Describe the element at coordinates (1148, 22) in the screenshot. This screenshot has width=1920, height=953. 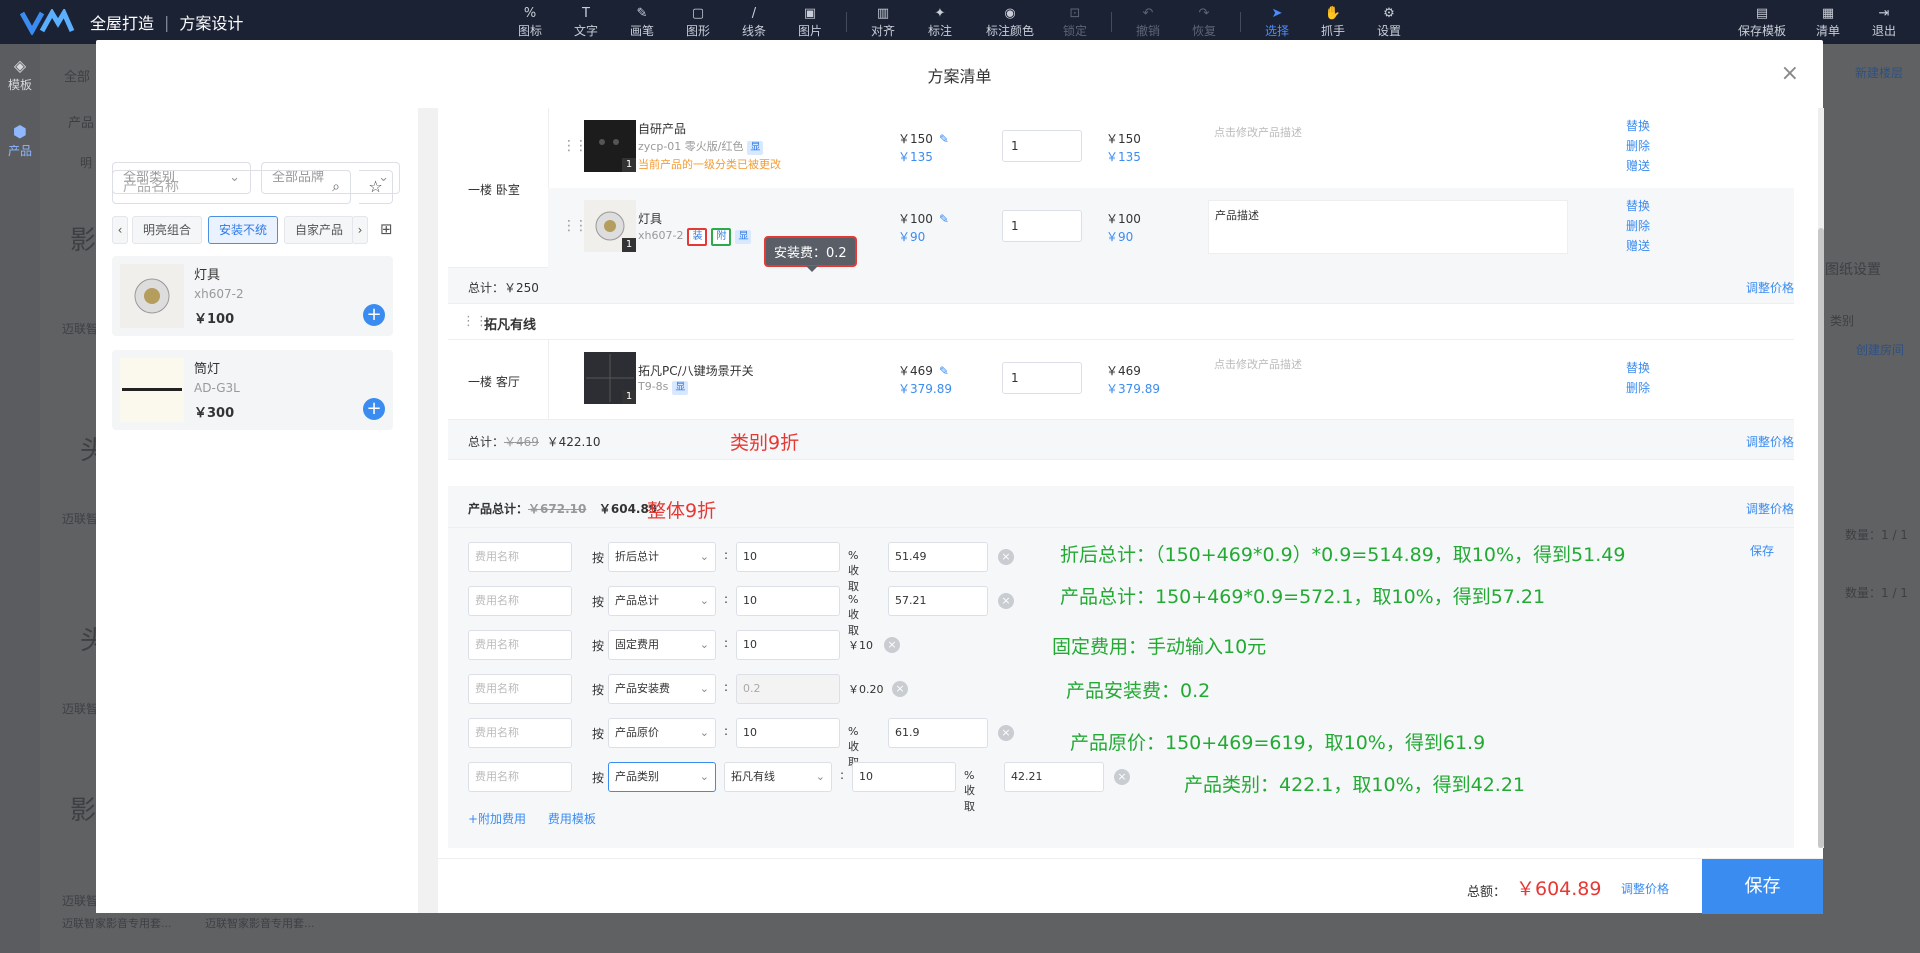
I see `tool-undo: ↶ 撤销` at that location.